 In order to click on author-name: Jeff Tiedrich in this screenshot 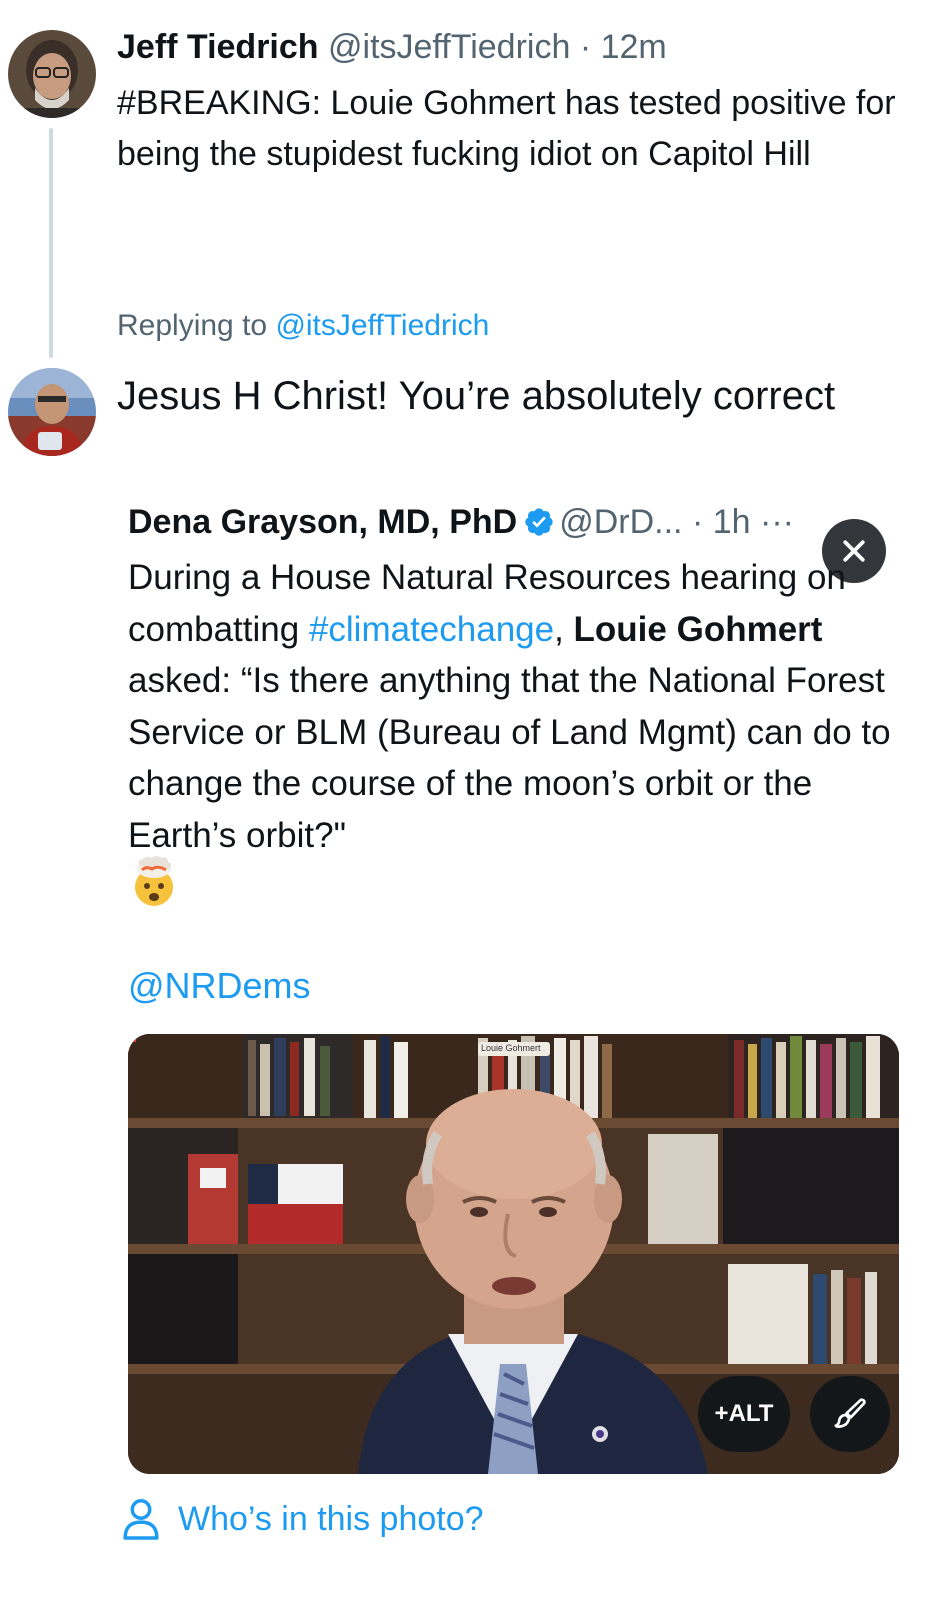, I will do `click(218, 47)`.